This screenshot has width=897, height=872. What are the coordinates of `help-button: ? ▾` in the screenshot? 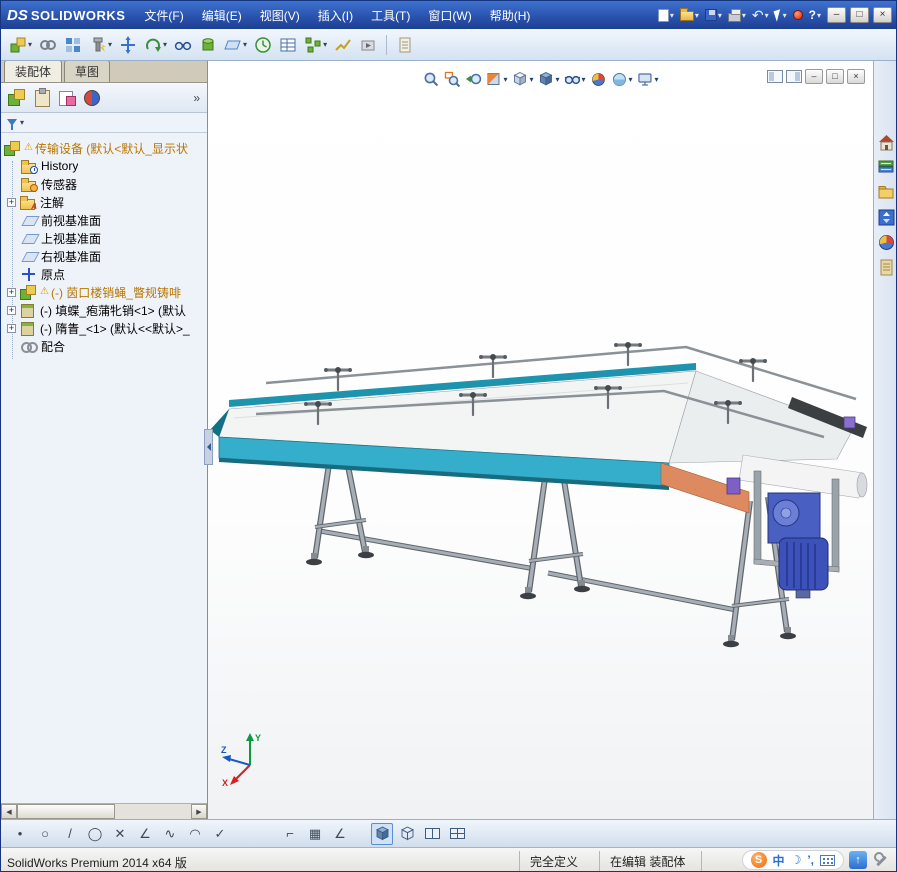 It's located at (815, 15).